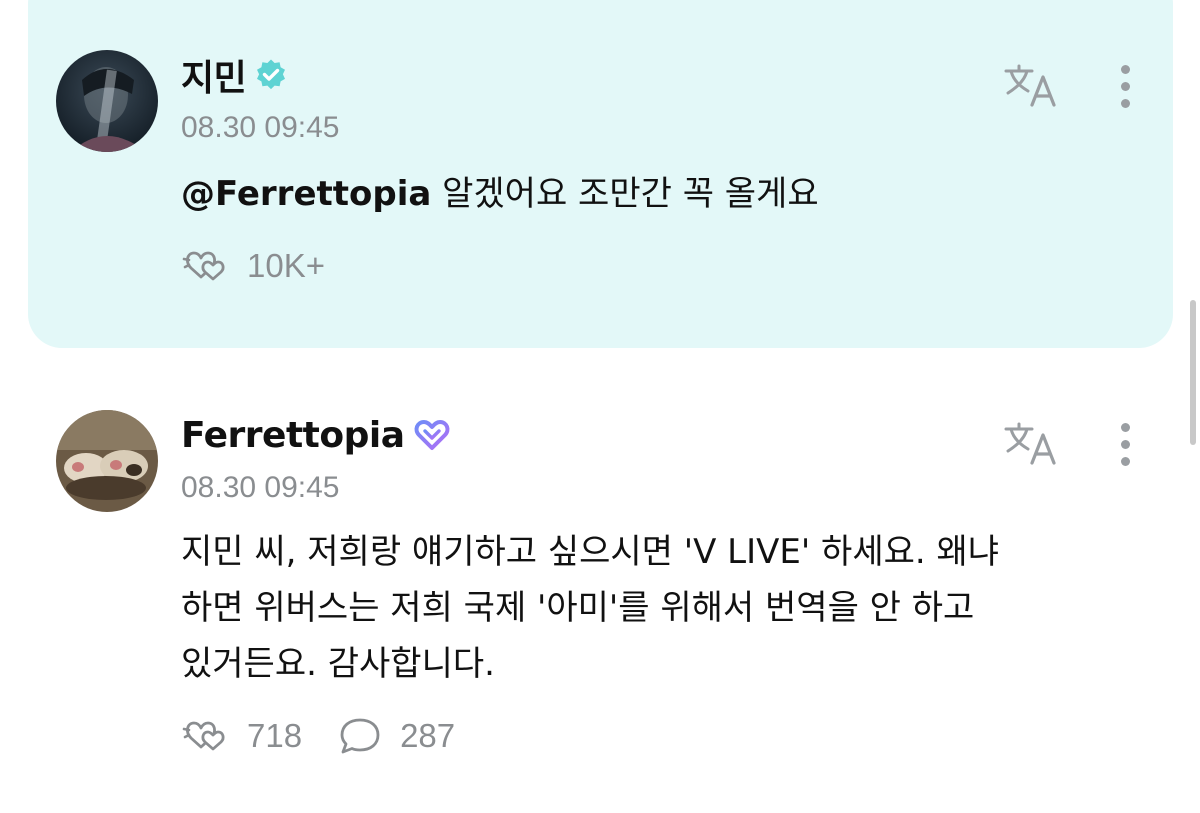  Describe the element at coordinates (428, 735) in the screenshot. I see `comment-count: 287` at that location.